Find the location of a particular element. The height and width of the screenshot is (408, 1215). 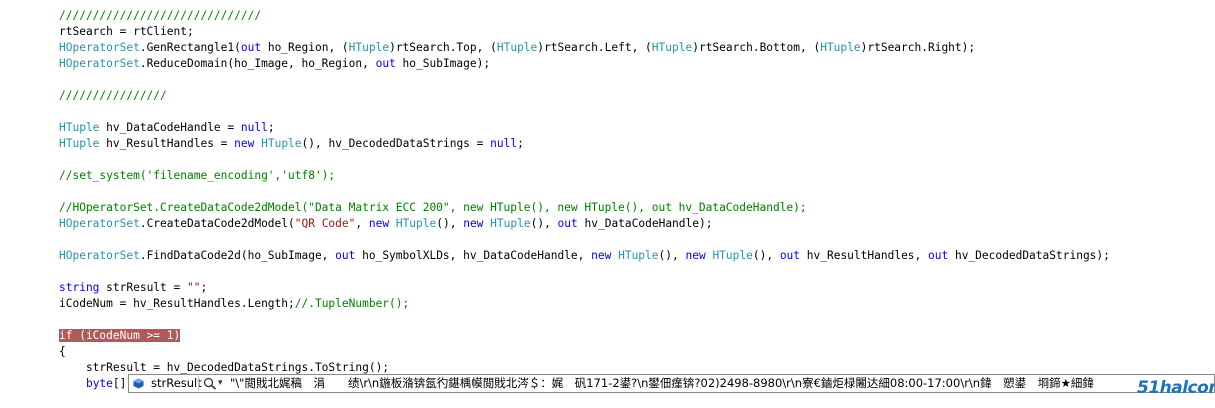

watermark-text: 51halcon.com is located at coordinates (1176, 388).